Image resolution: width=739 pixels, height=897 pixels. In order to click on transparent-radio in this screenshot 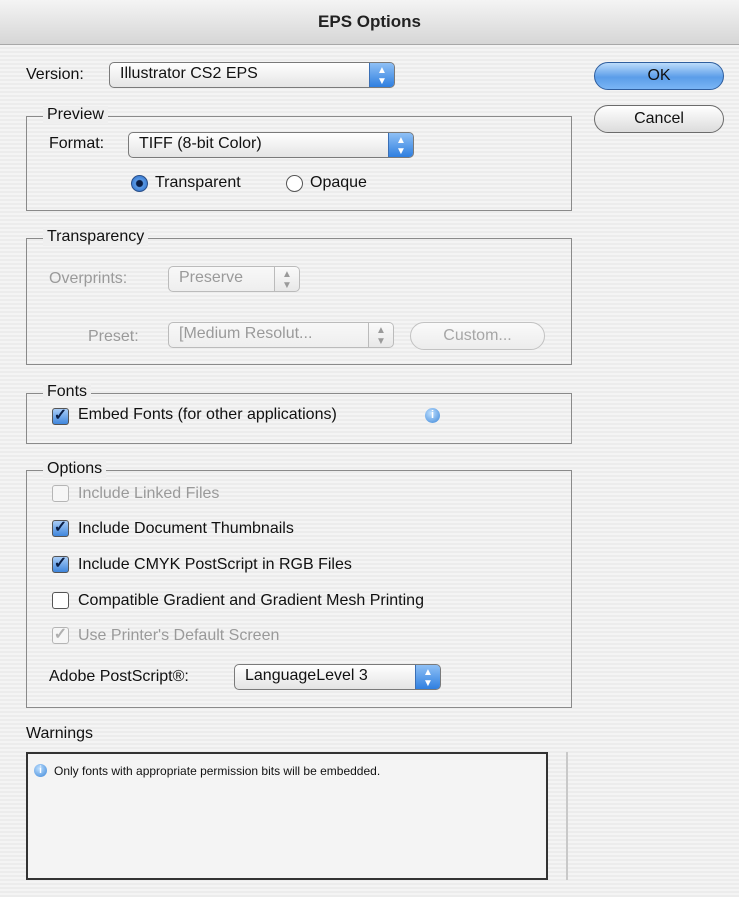, I will do `click(139, 183)`.